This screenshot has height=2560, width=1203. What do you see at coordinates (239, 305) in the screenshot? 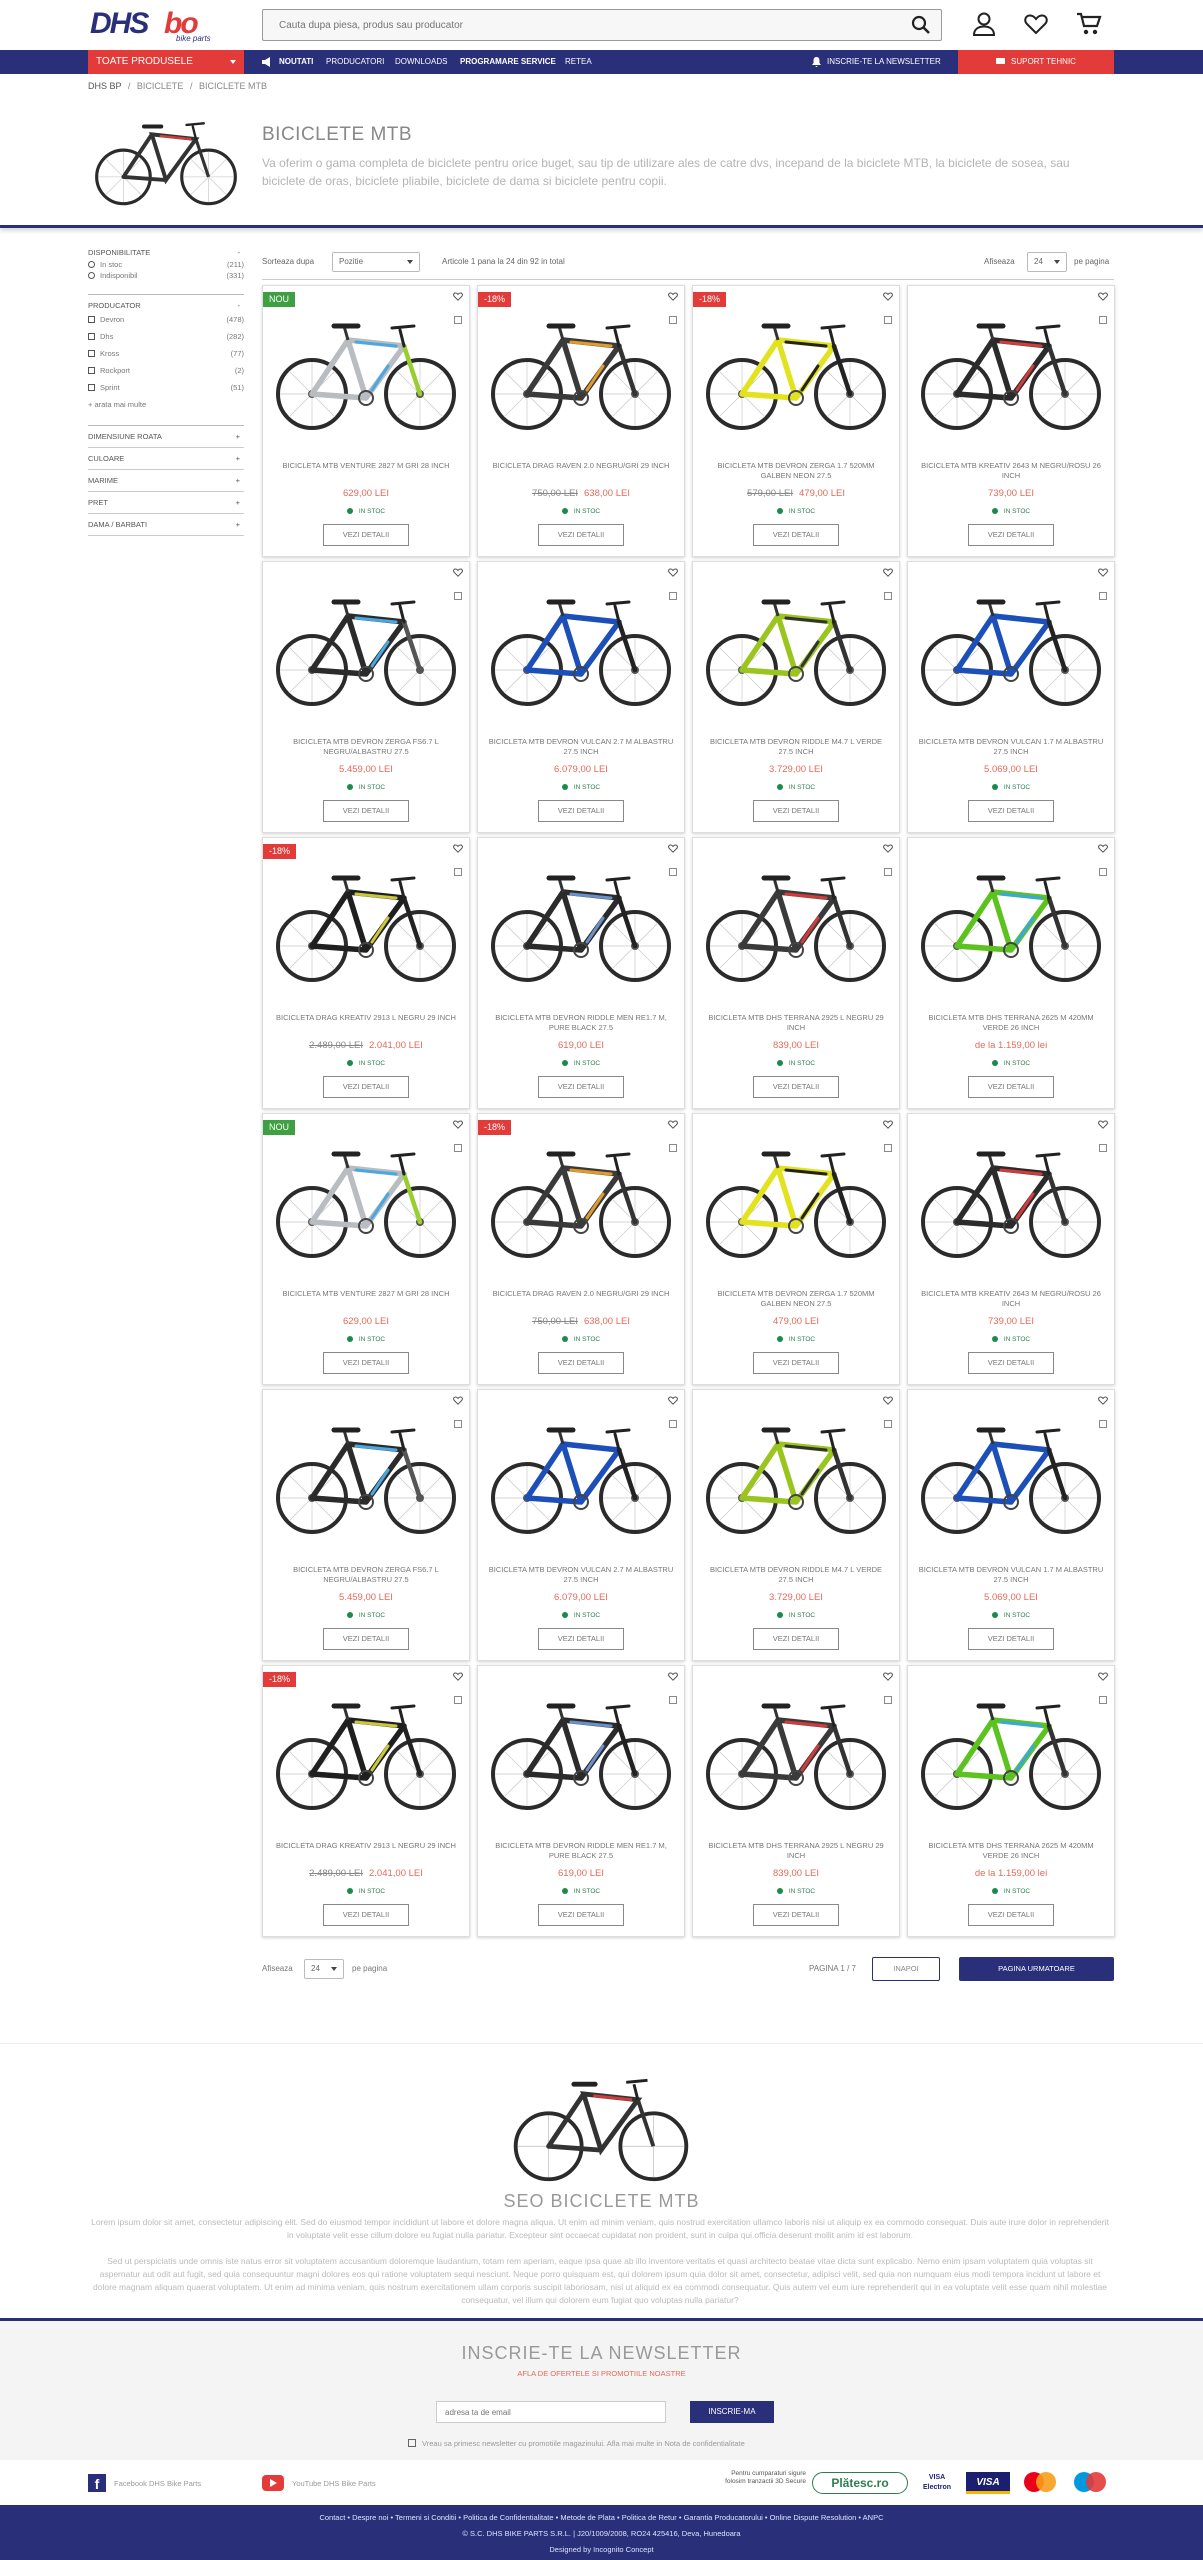
I see `collapse-toggle: -` at bounding box center [239, 305].